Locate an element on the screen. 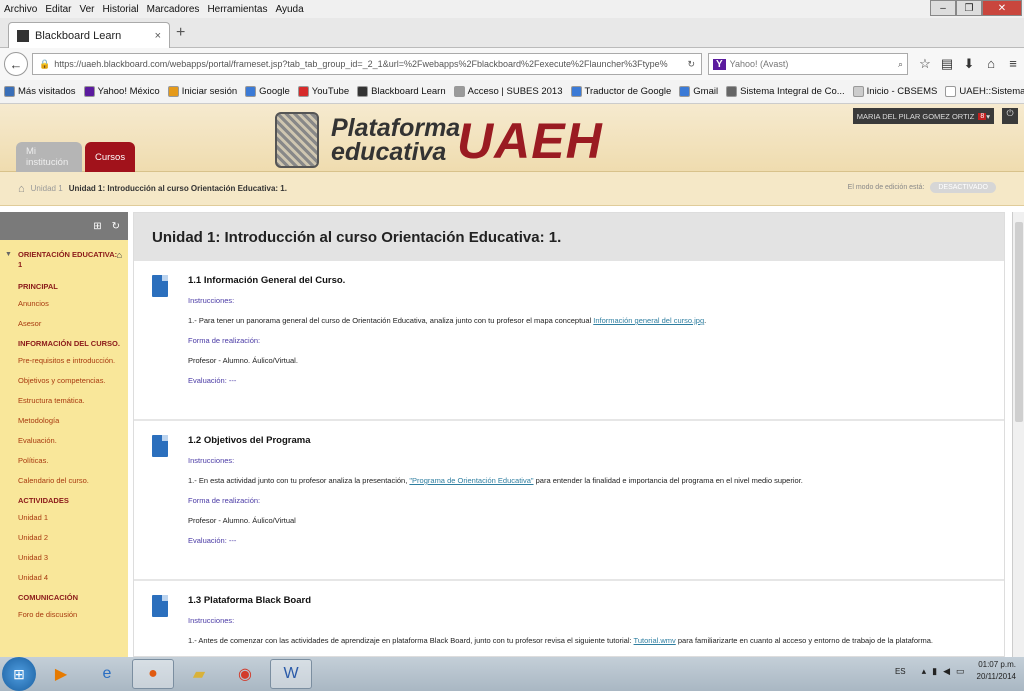  sidebar-item: Estructura temática. is located at coordinates (64, 401).